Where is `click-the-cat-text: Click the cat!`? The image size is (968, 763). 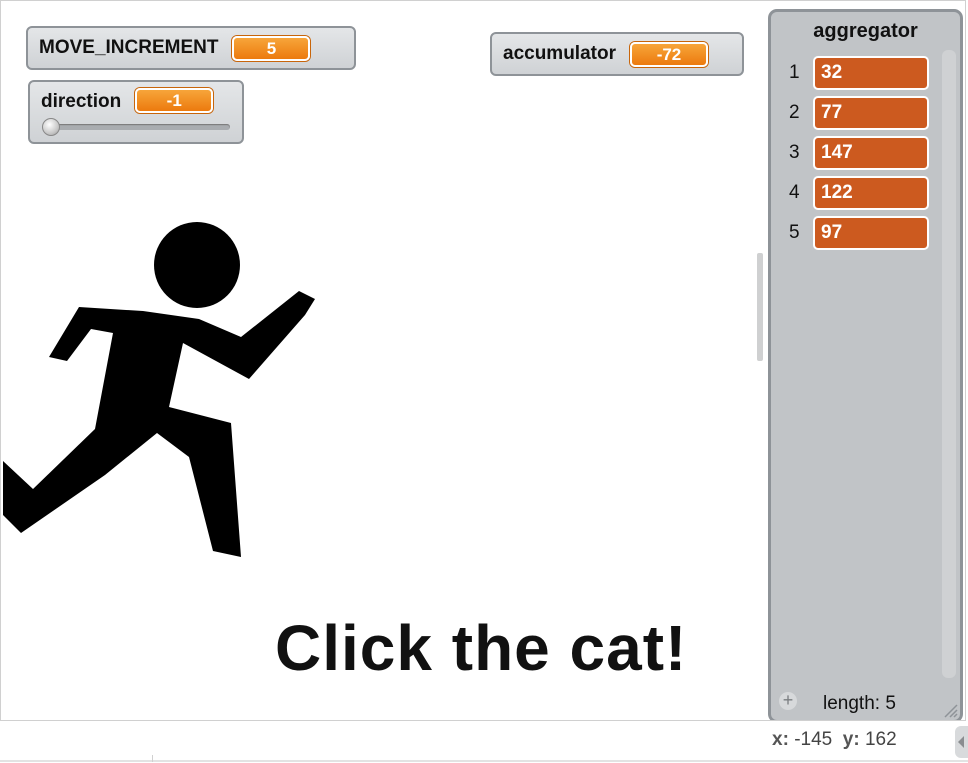
click-the-cat-text: Click the cat! is located at coordinates (481, 648).